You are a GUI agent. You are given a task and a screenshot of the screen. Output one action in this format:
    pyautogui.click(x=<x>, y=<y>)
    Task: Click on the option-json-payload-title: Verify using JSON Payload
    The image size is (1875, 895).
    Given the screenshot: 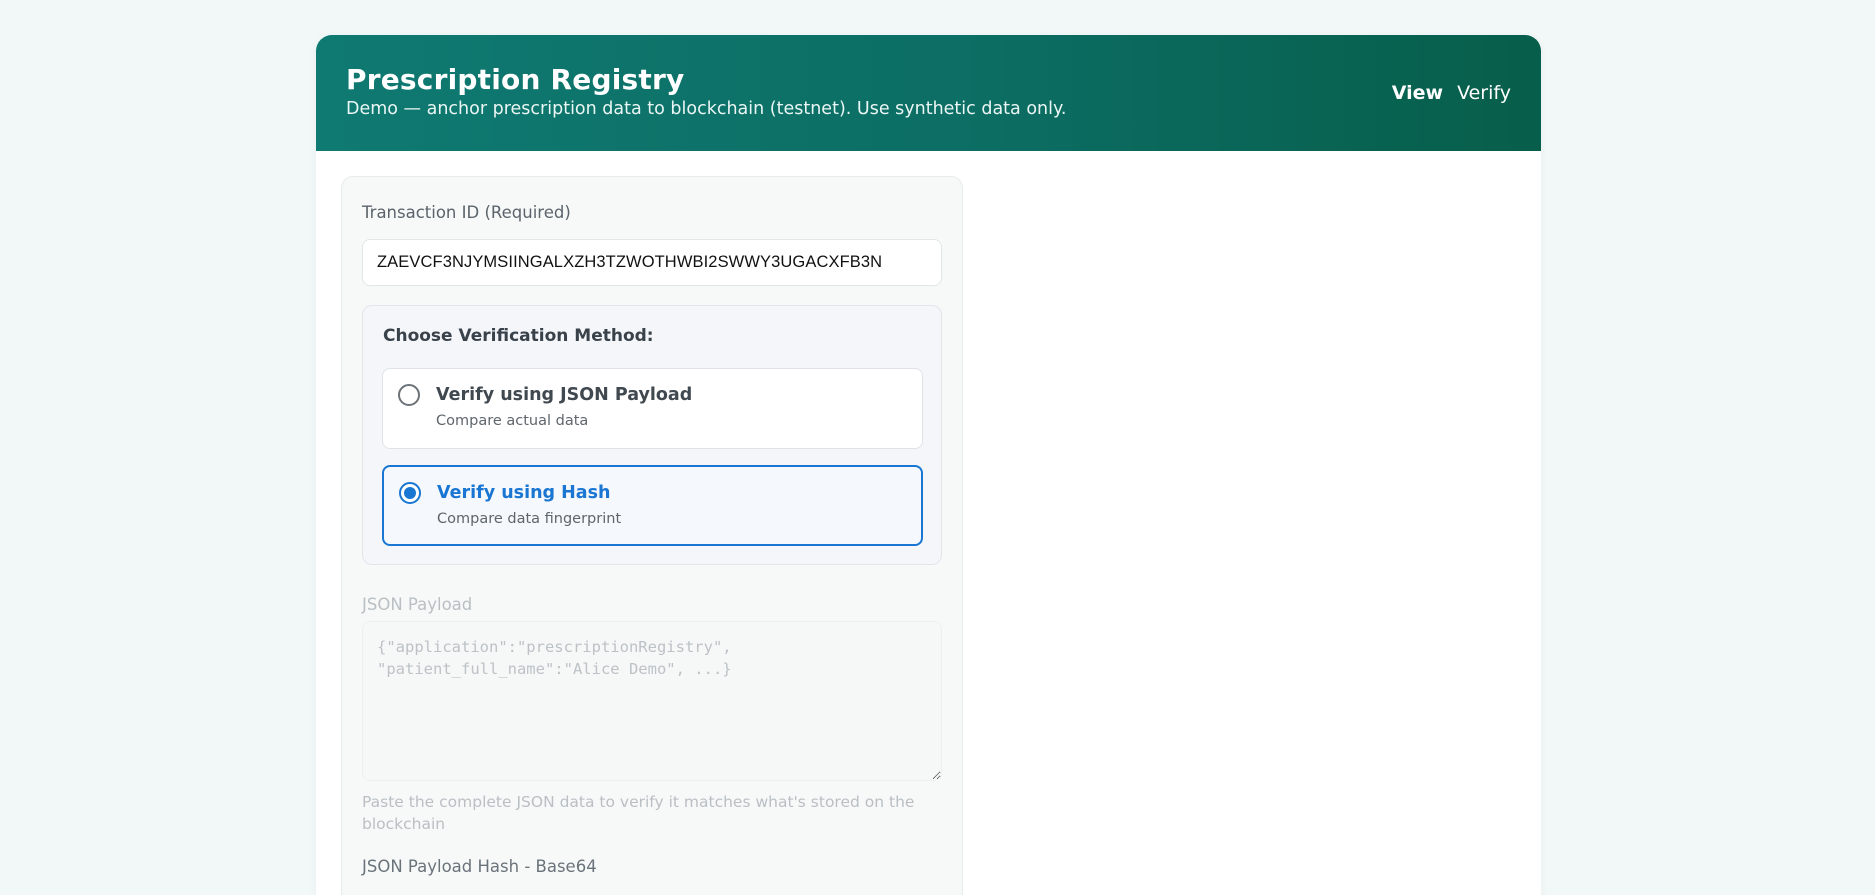 What is the action you would take?
    pyautogui.click(x=564, y=395)
    